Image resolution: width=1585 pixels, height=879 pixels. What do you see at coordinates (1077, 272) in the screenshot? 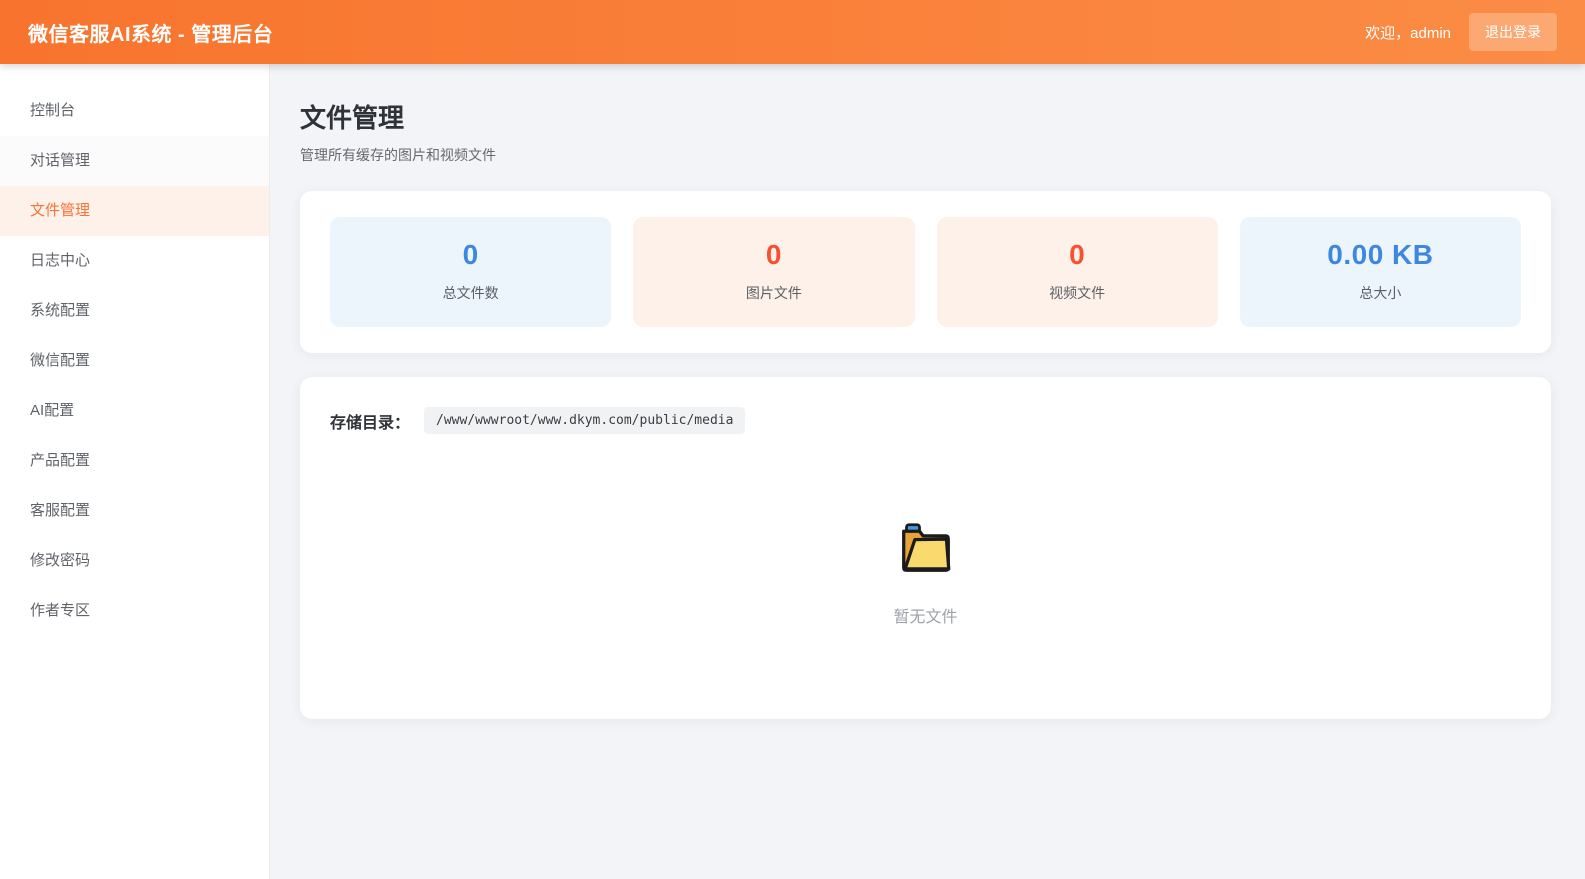
I see `stat-video-files: 0 视频文件` at bounding box center [1077, 272].